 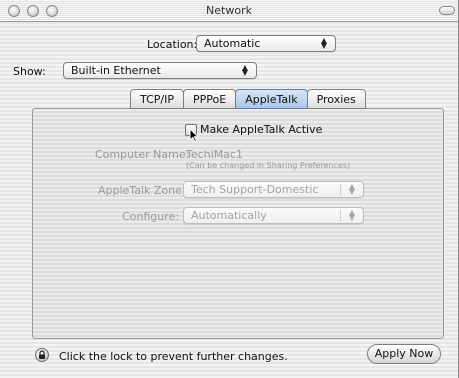 What do you see at coordinates (142, 190) in the screenshot?
I see `appletalk-zone-label: AppleTalk Zone:` at bounding box center [142, 190].